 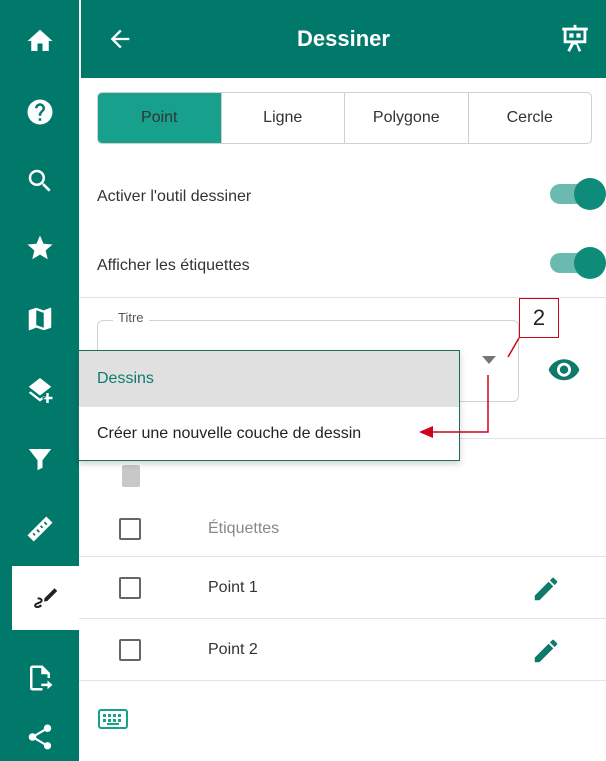 I want to click on map-icon, so click(x=39, y=319).